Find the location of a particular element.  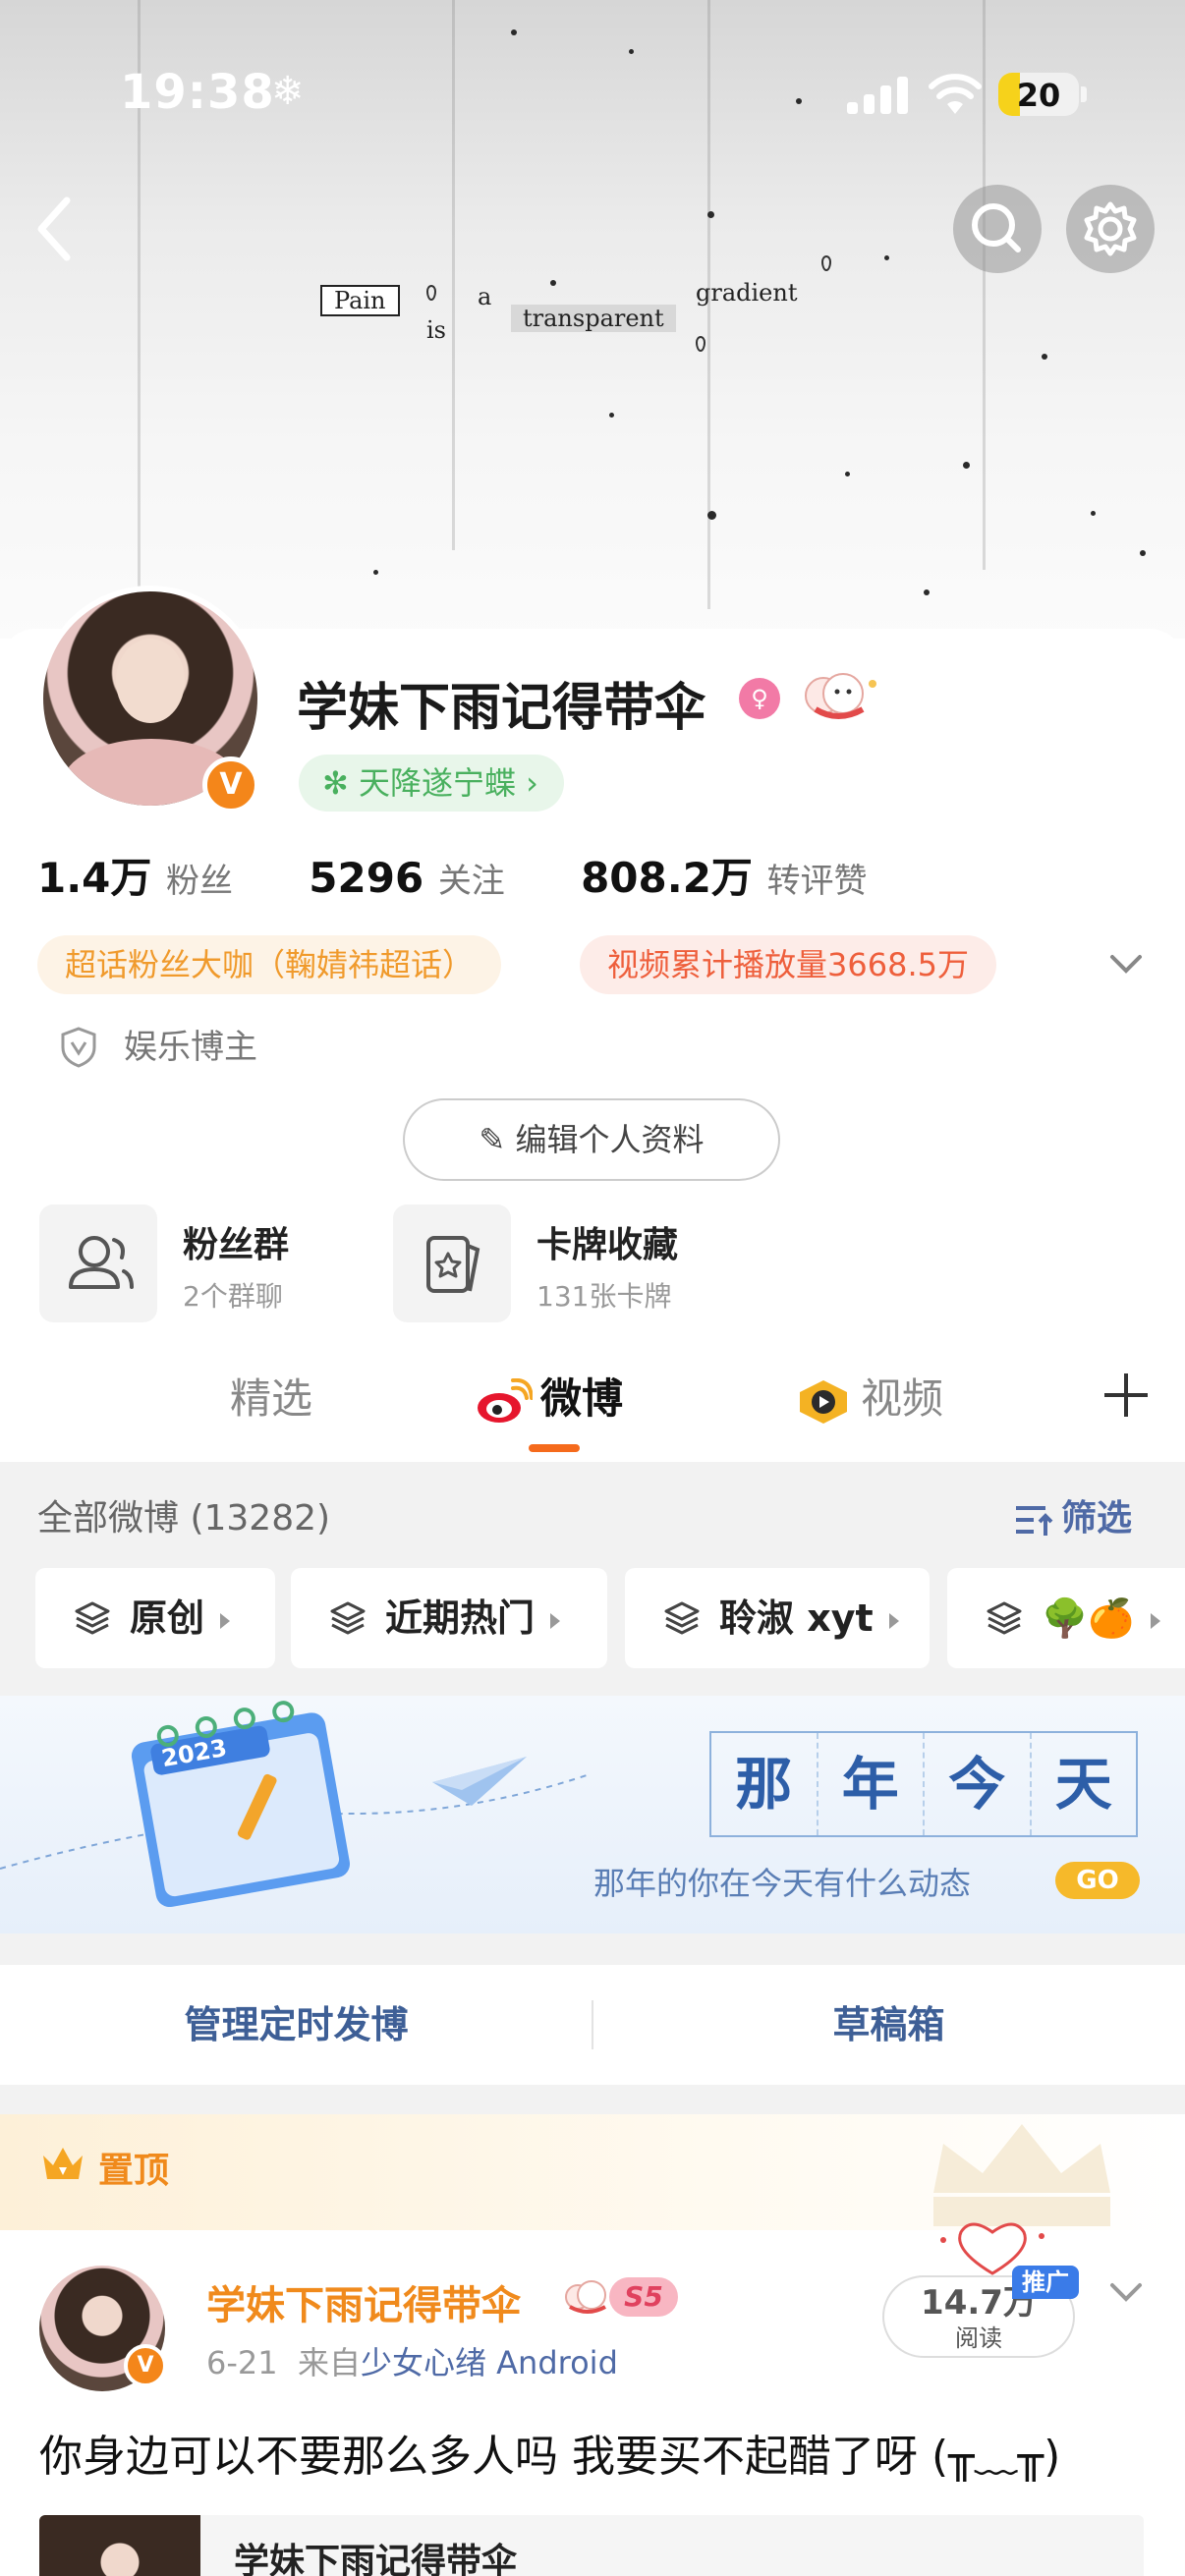

go-button: GO is located at coordinates (1098, 1880).